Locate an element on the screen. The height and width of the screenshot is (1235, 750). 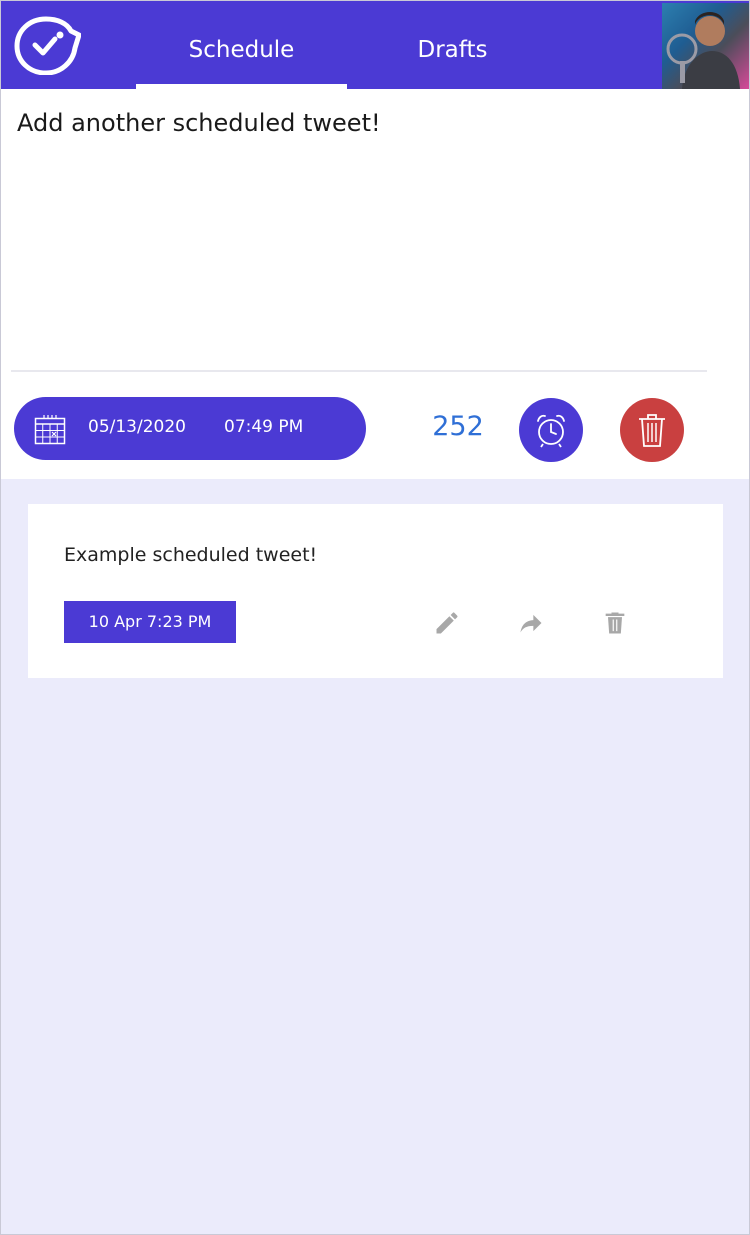
schedule-date: 05/13/2020 is located at coordinates (137, 427).